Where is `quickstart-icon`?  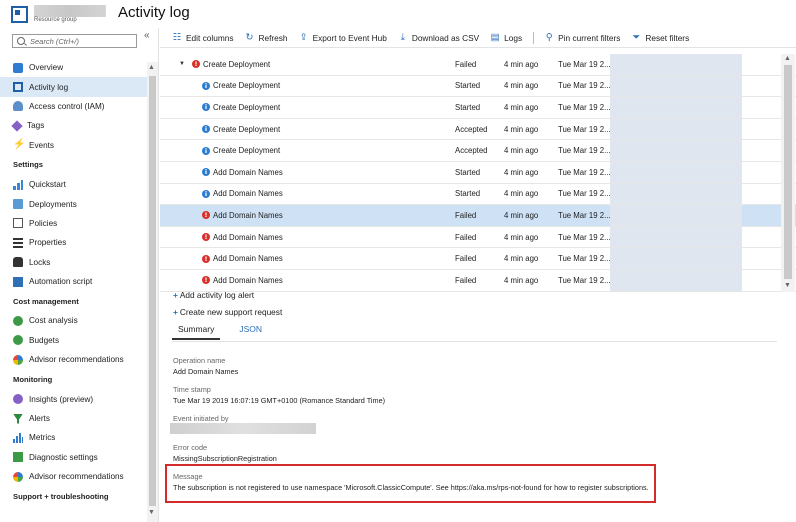 quickstart-icon is located at coordinates (18, 184).